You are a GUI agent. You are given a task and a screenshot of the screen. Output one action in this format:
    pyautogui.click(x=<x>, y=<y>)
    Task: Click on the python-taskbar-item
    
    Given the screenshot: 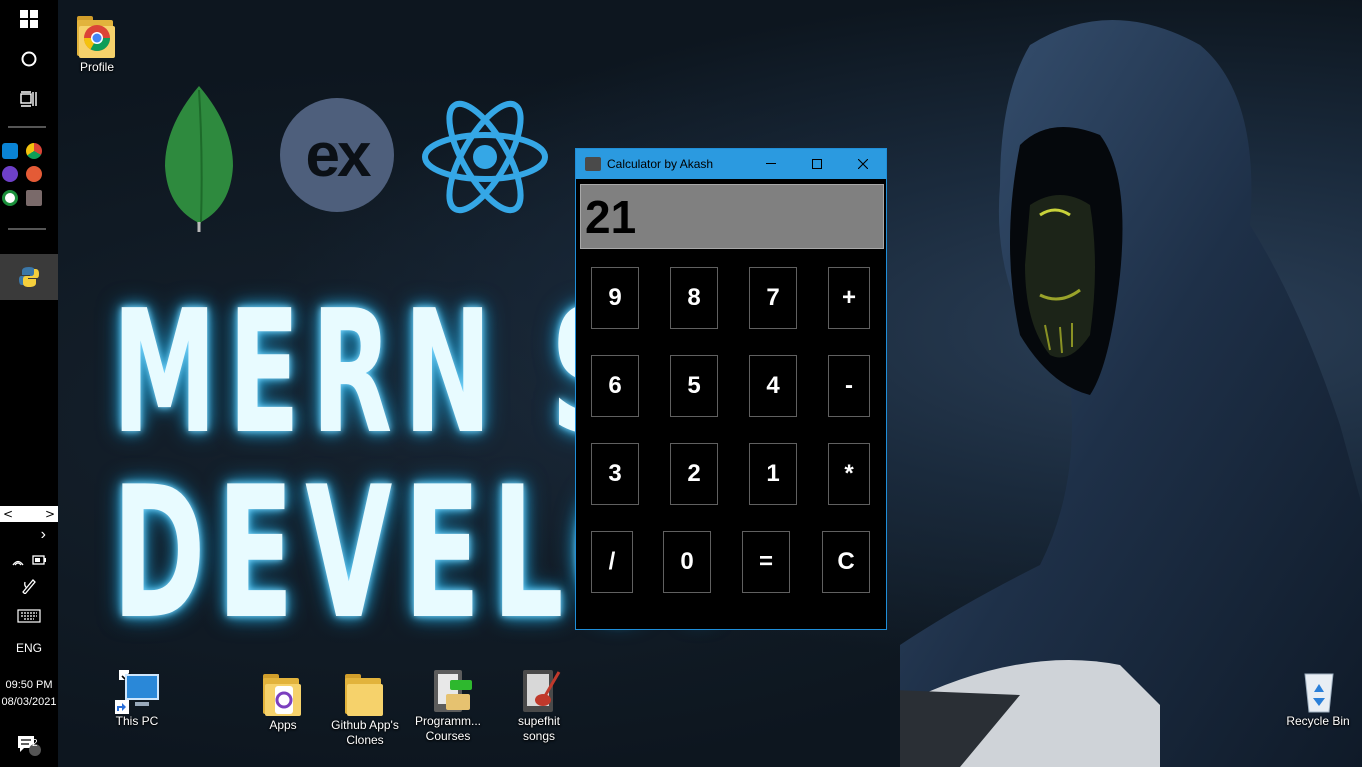 What is the action you would take?
    pyautogui.click(x=29, y=277)
    